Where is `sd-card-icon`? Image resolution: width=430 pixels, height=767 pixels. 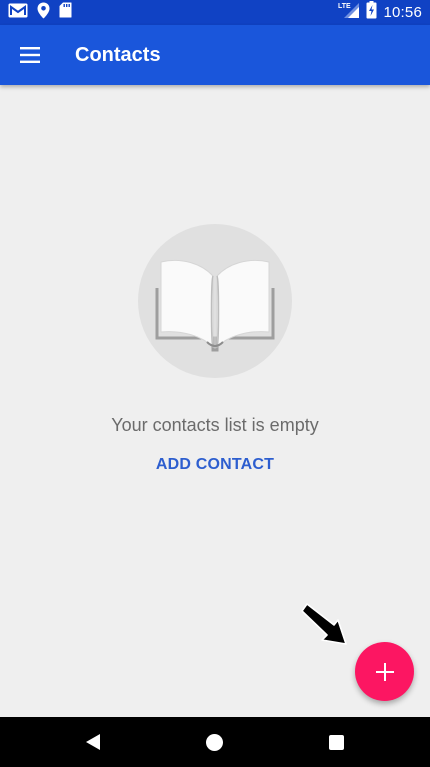 sd-card-icon is located at coordinates (65, 12).